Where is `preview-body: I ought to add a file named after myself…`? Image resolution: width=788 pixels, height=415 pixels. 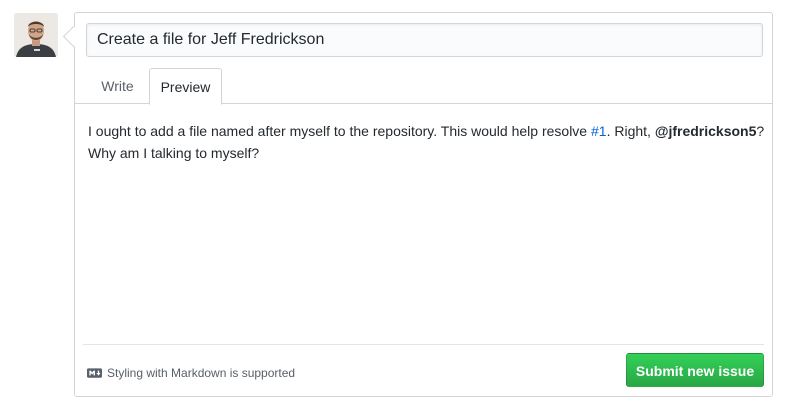 preview-body: I ought to add a file named after myself… is located at coordinates (428, 142).